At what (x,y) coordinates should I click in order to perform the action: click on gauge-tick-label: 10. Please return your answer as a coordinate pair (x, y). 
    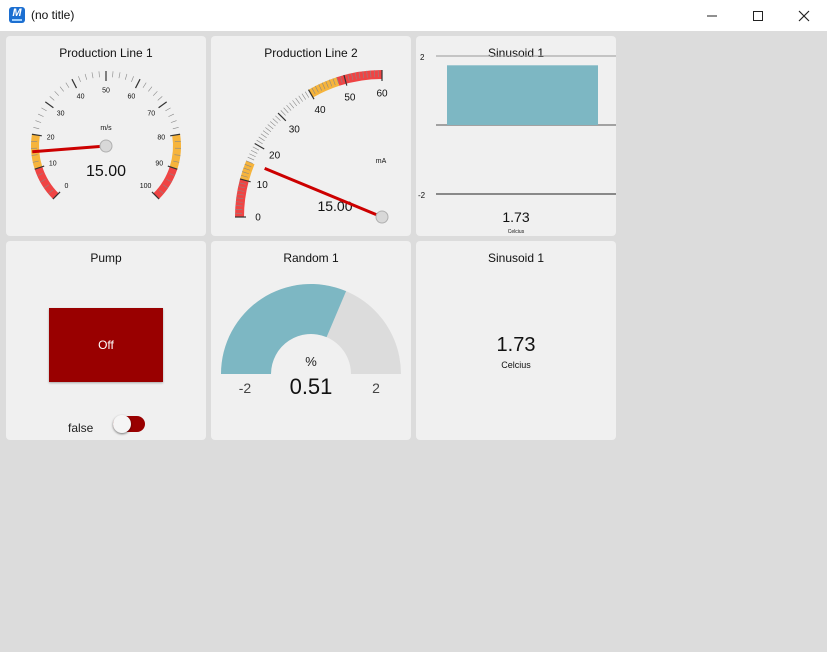
    Looking at the image, I should click on (53, 164).